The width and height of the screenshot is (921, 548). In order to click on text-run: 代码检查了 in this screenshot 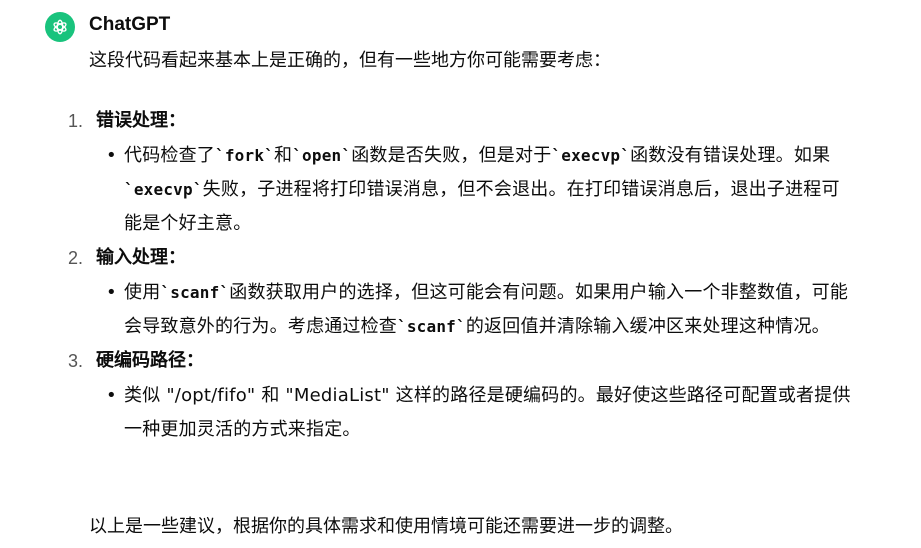, I will do `click(169, 155)`.